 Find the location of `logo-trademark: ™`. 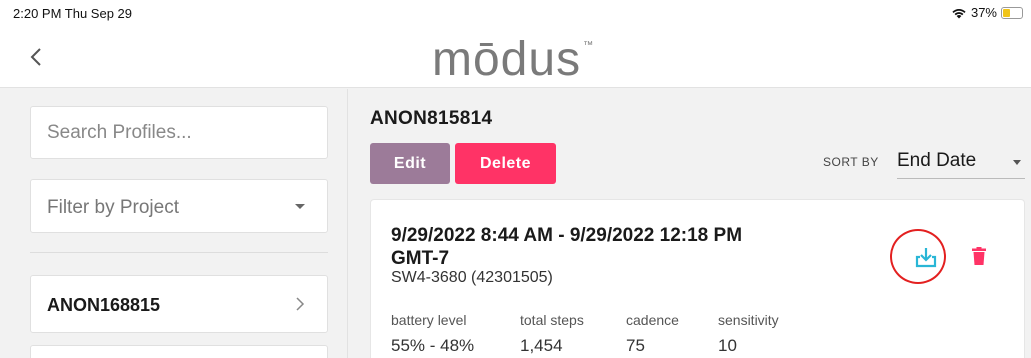

logo-trademark: ™ is located at coordinates (589, 45).